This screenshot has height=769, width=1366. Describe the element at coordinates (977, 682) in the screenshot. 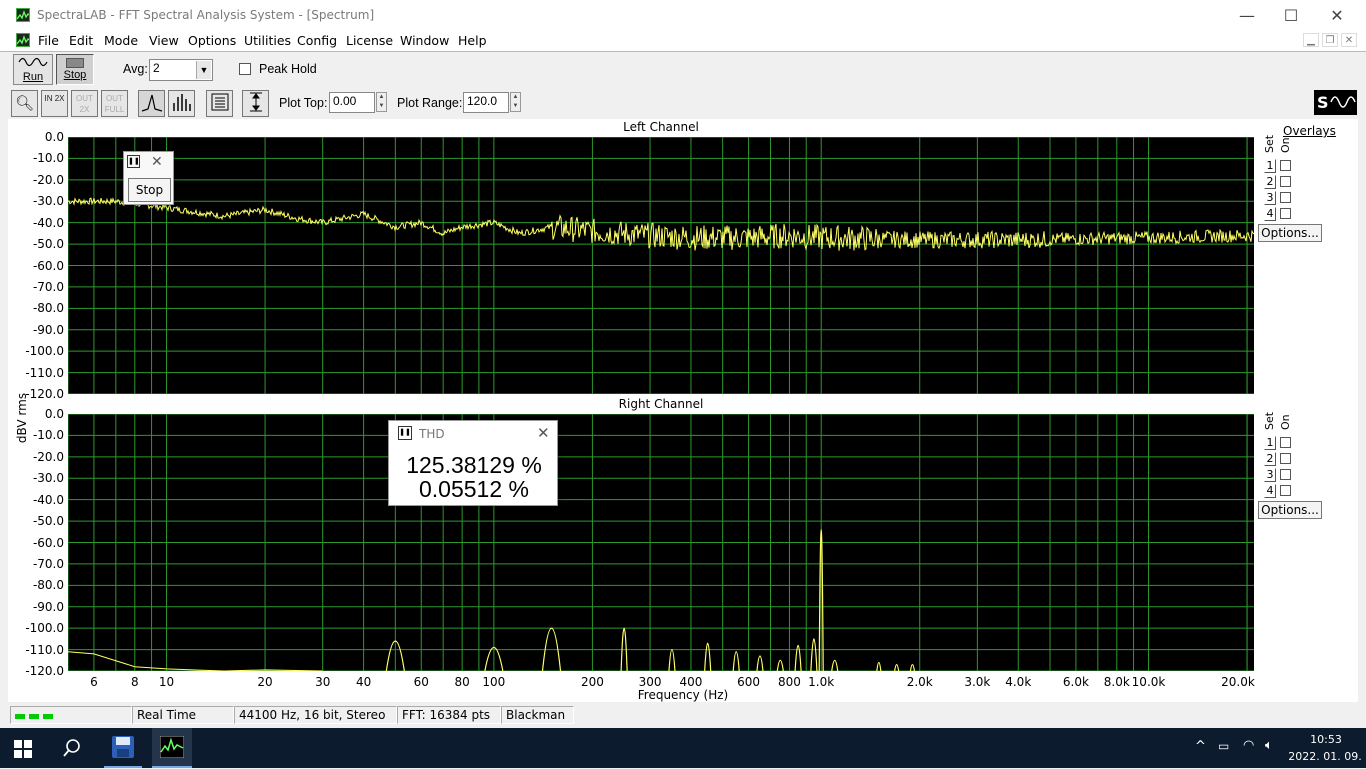

I see `x-tick-label: 3.0k` at that location.